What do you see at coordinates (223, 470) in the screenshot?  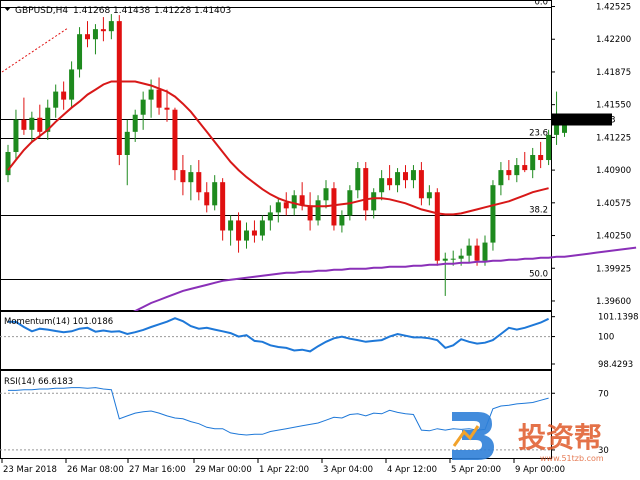 I see `time-axis-label: 29 Mar 00:00` at bounding box center [223, 470].